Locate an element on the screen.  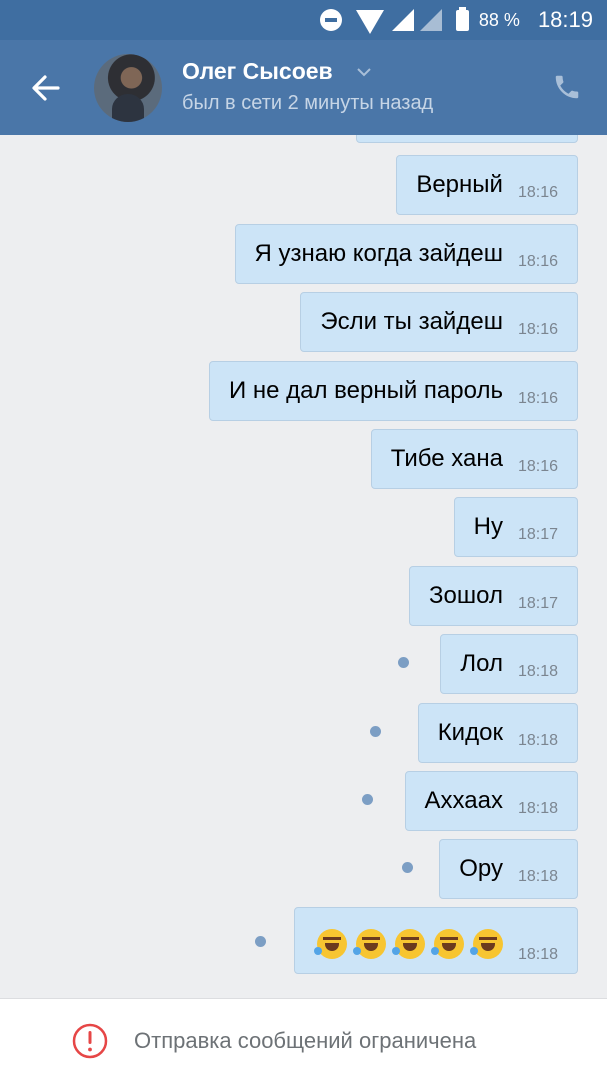
message-bubble: Тибе хана 18:16 is located at coordinates (474, 459).